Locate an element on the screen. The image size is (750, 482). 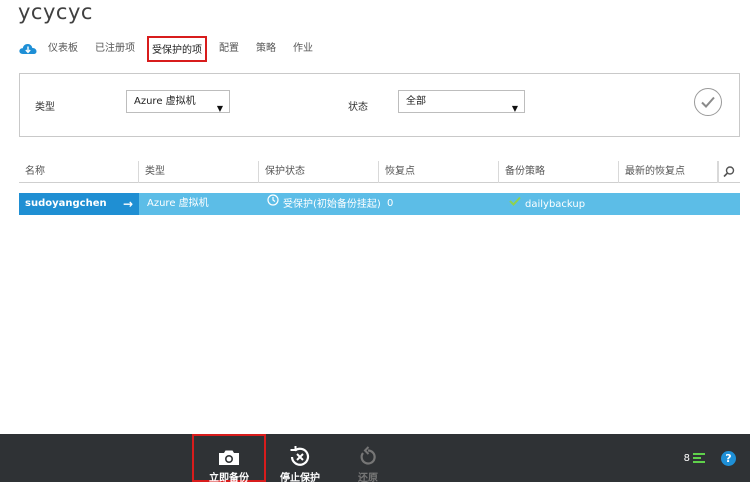
command-bar: 立即备份 停止保护 还原 8 ? is located at coordinates (375, 458).